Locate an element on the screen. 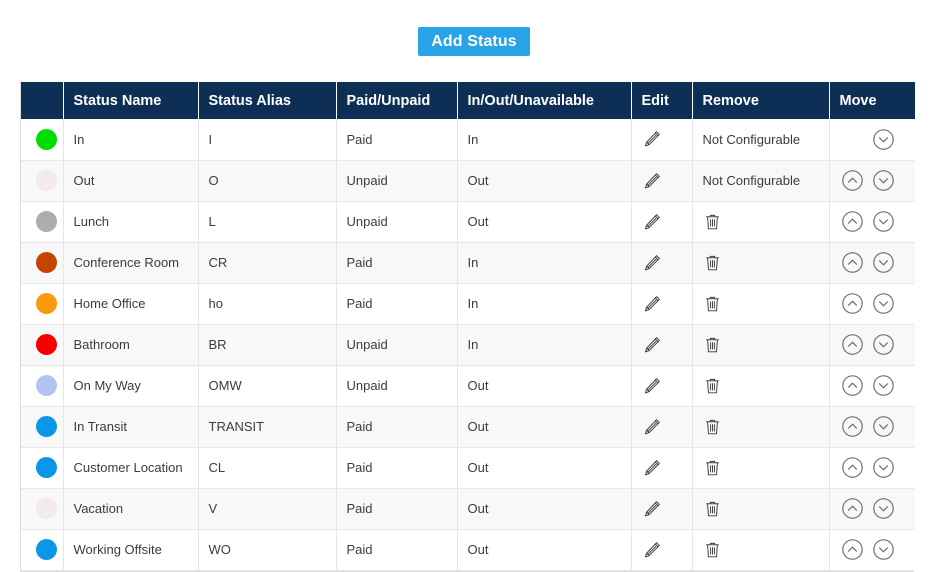 Image resolution: width=948 pixels, height=572 pixels. table-row: Working Offsite WO Paid Out is located at coordinates (468, 550).